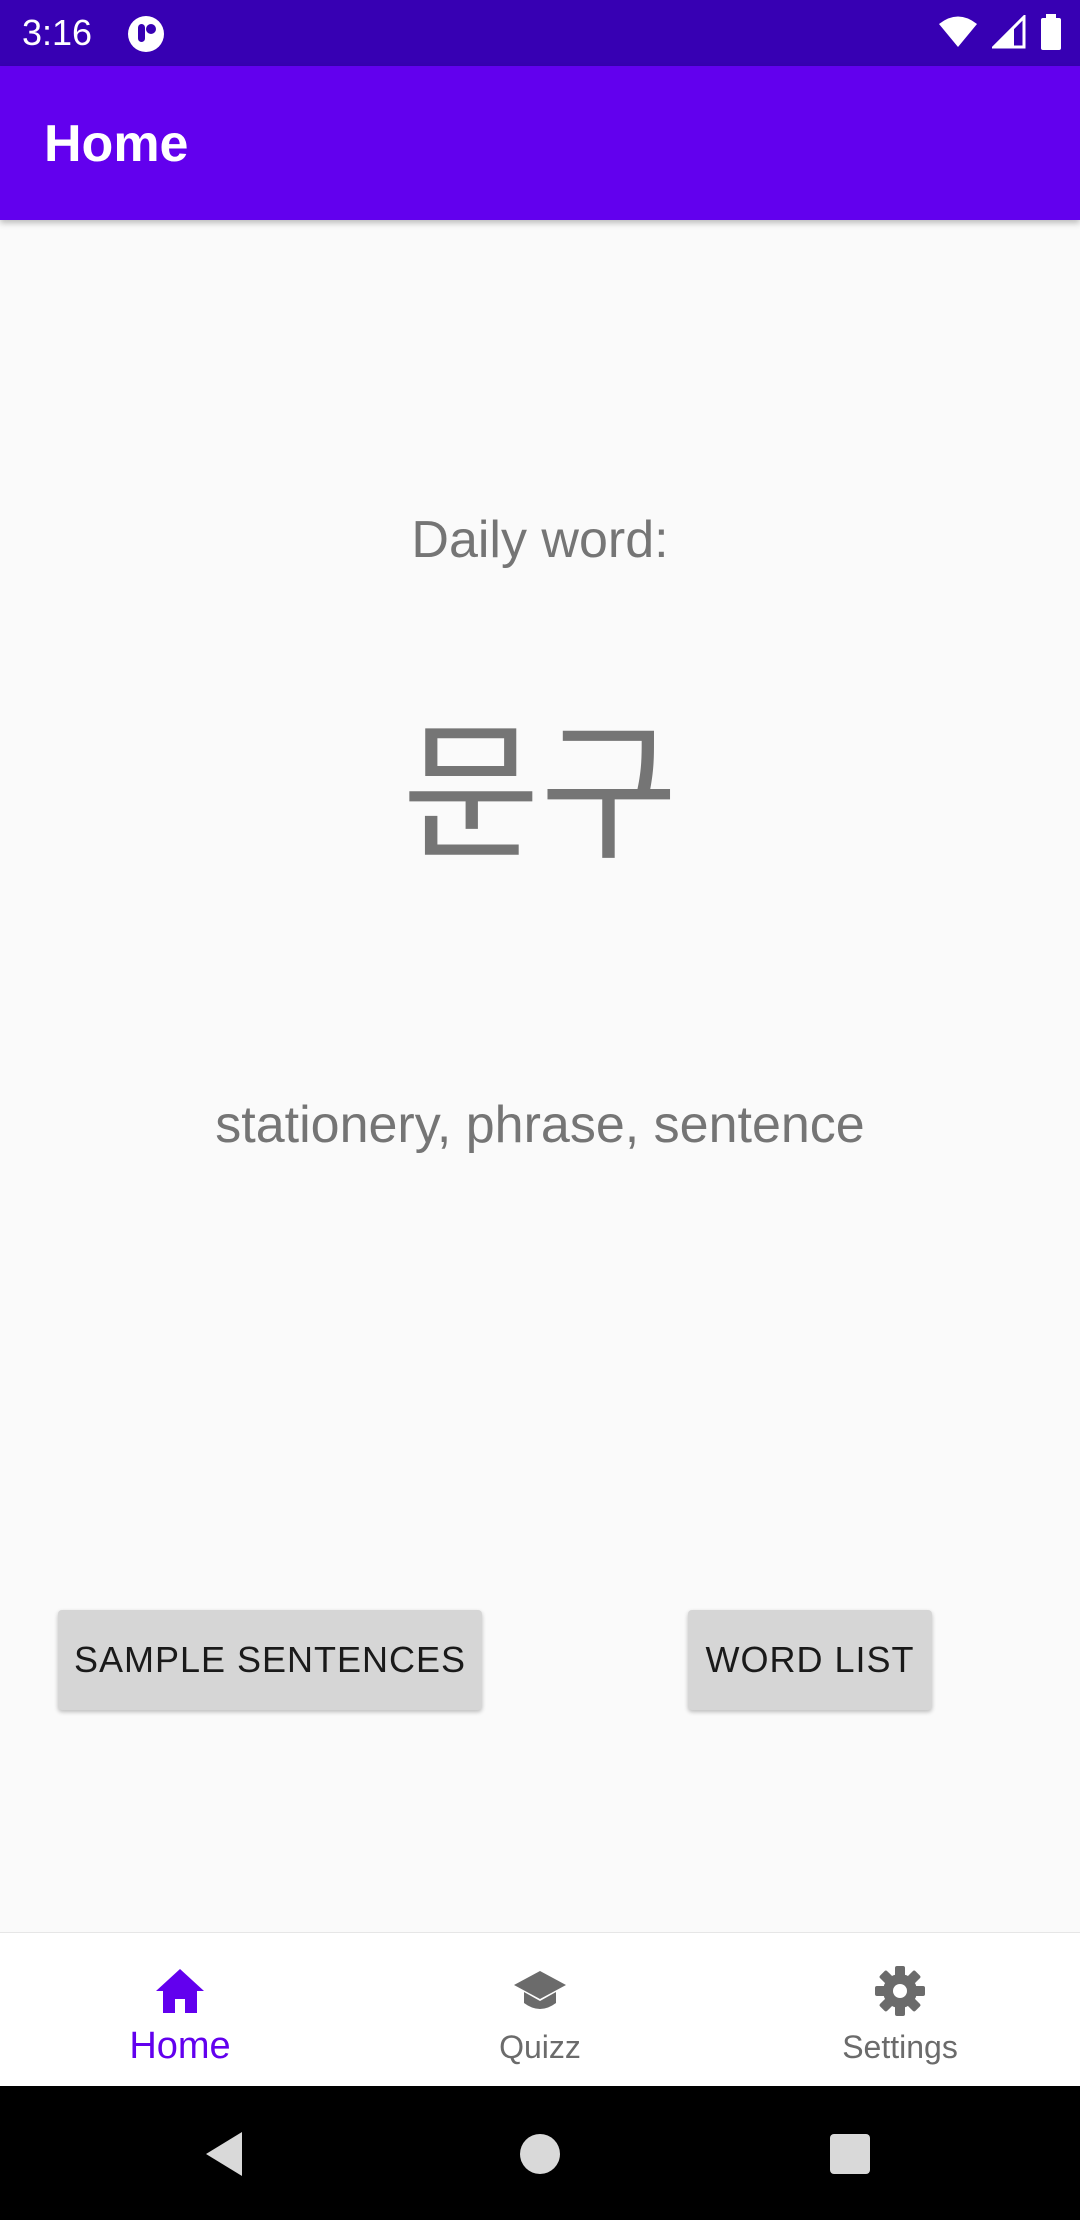  I want to click on home-icon, so click(180, 1991).